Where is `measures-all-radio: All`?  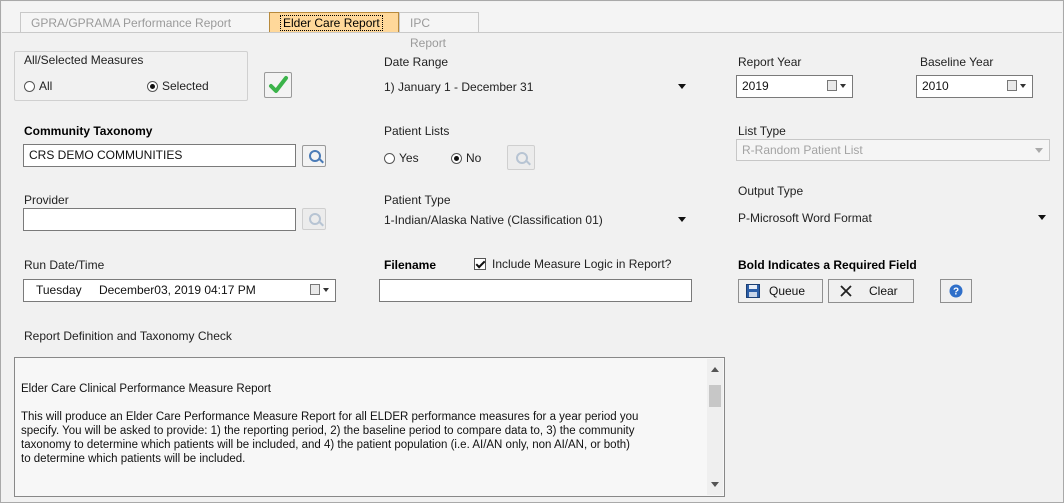
measures-all-radio: All is located at coordinates (38, 86).